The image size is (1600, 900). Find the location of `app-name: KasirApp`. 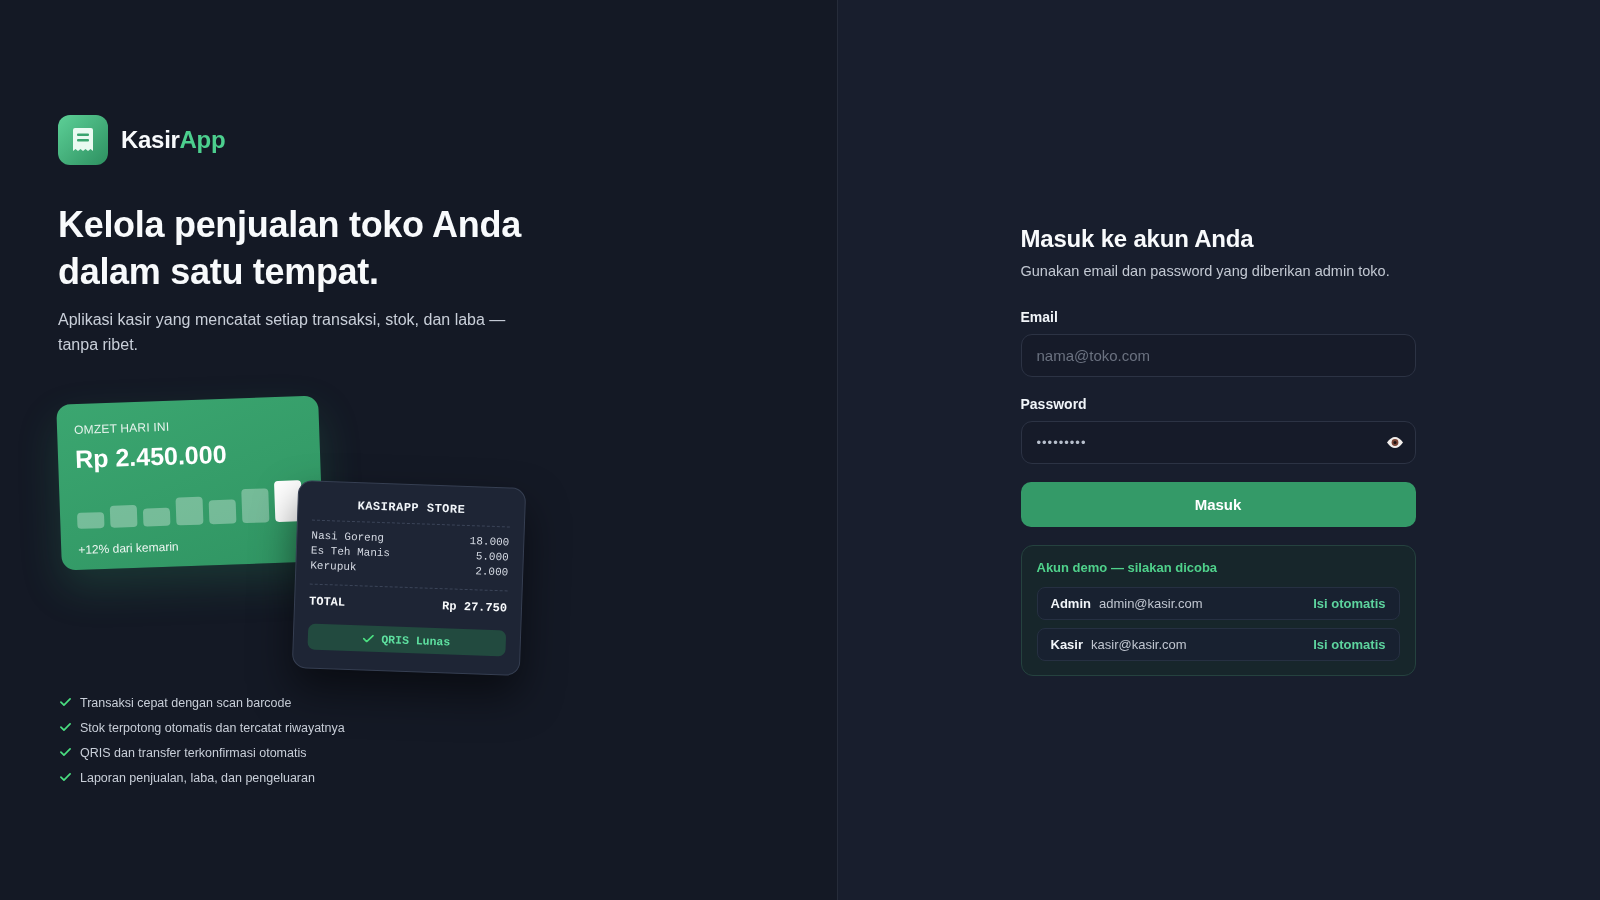

app-name: KasirApp is located at coordinates (173, 140).